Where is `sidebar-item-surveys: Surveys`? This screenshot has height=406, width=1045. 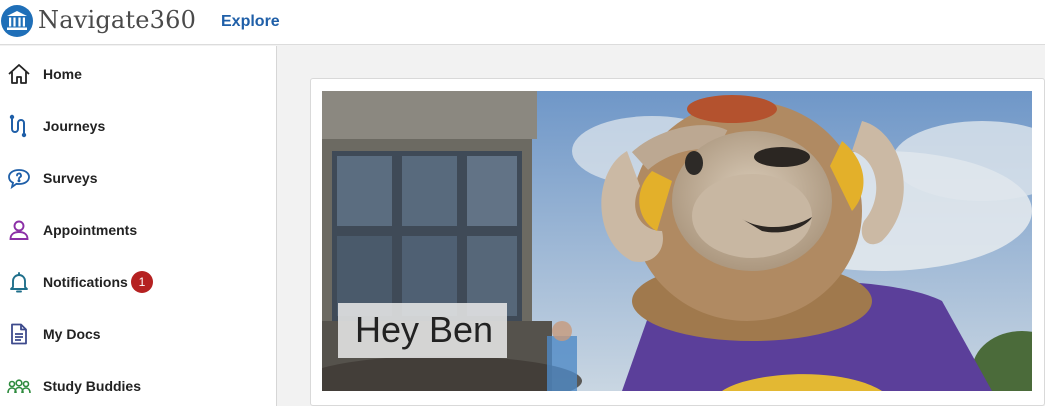 sidebar-item-surveys: Surveys is located at coordinates (138, 177).